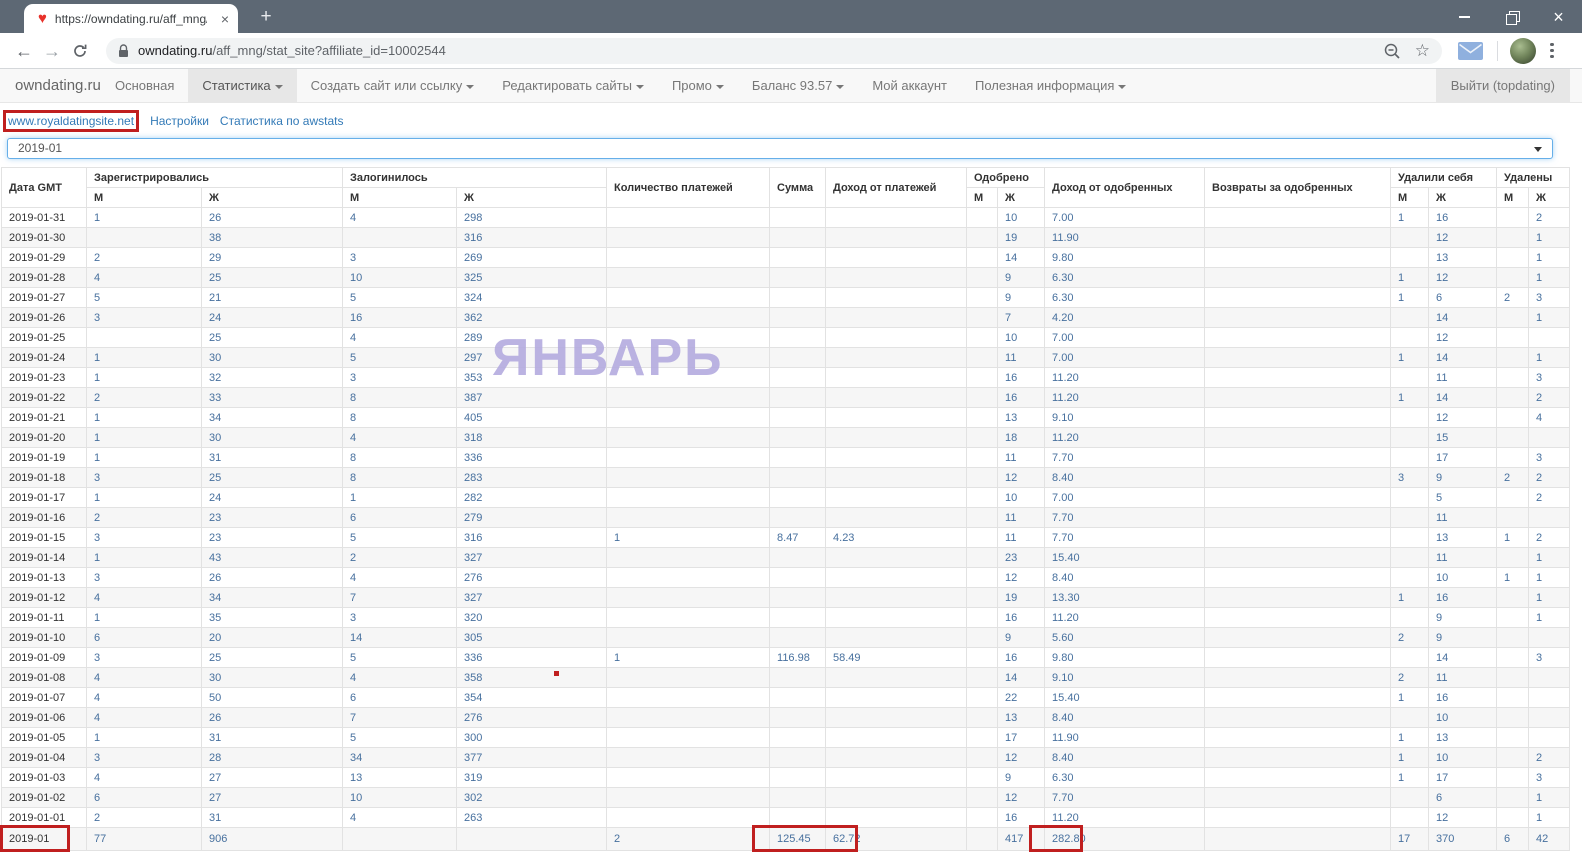 The height and width of the screenshot is (859, 1582). What do you see at coordinates (1552, 50) in the screenshot?
I see `browser-menu-icon` at bounding box center [1552, 50].